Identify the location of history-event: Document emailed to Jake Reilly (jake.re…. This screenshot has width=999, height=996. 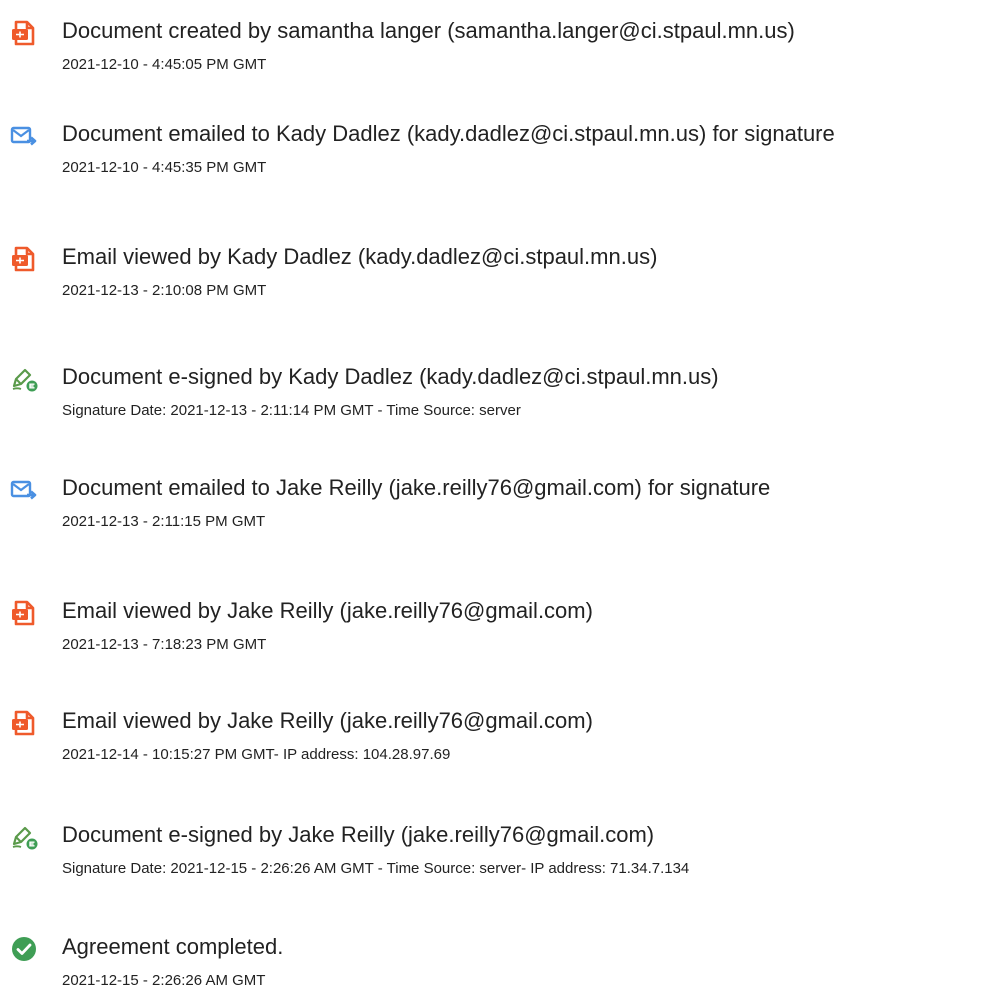
(499, 502).